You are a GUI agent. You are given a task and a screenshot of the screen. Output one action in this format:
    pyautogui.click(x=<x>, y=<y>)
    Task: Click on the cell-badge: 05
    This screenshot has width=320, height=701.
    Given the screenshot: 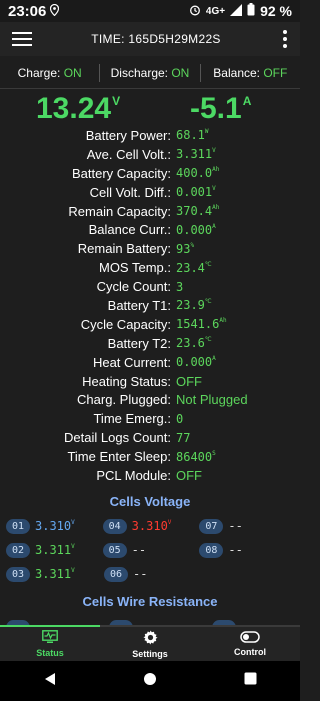 What is the action you would take?
    pyautogui.click(x=114, y=550)
    